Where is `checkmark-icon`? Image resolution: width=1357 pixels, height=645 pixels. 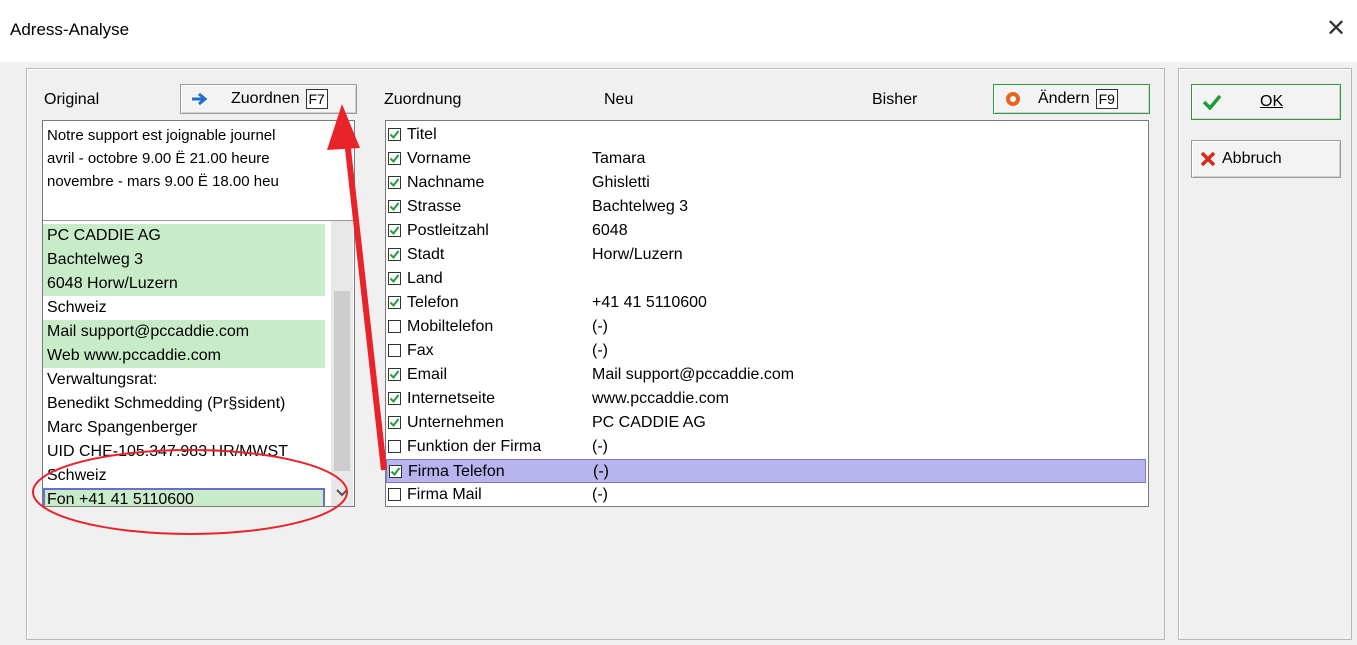 checkmark-icon is located at coordinates (1212, 102).